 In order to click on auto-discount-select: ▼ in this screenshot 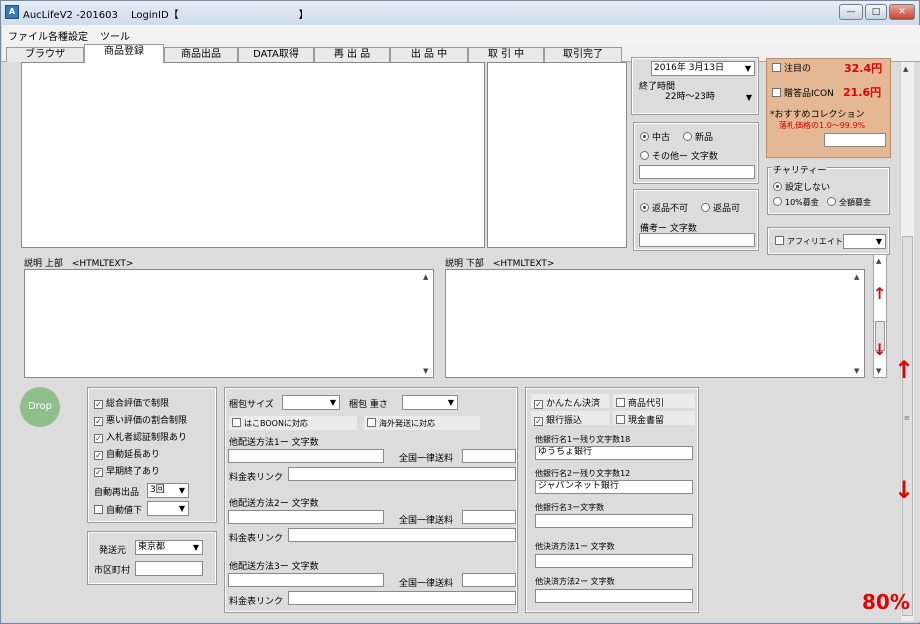, I will do `click(168, 508)`.